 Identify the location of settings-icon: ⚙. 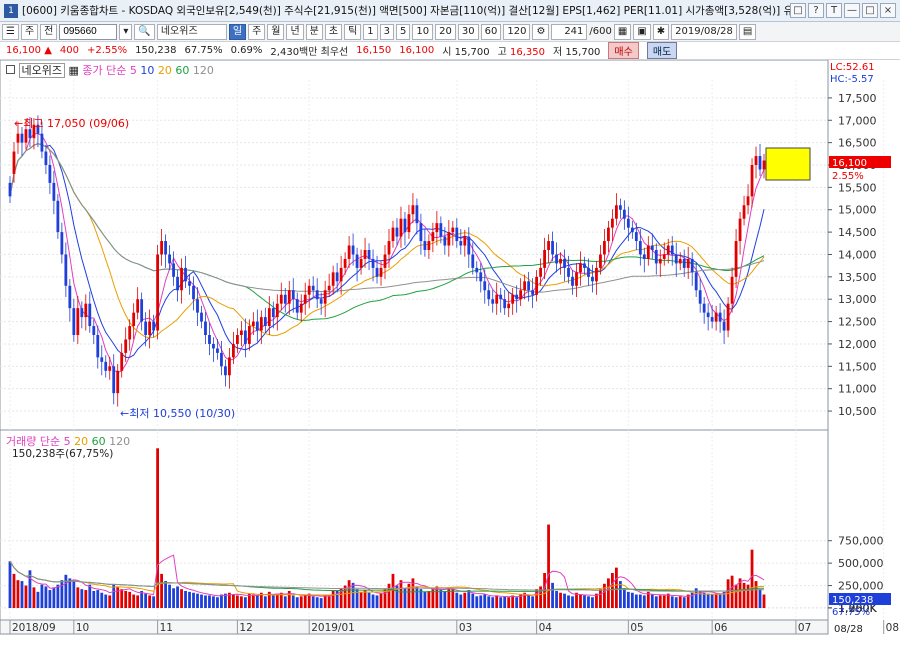
(541, 31).